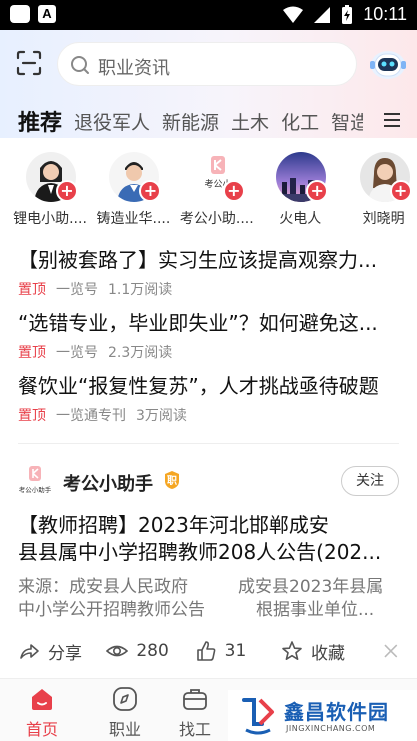  I want to click on robot-assistant-icon, so click(388, 64).